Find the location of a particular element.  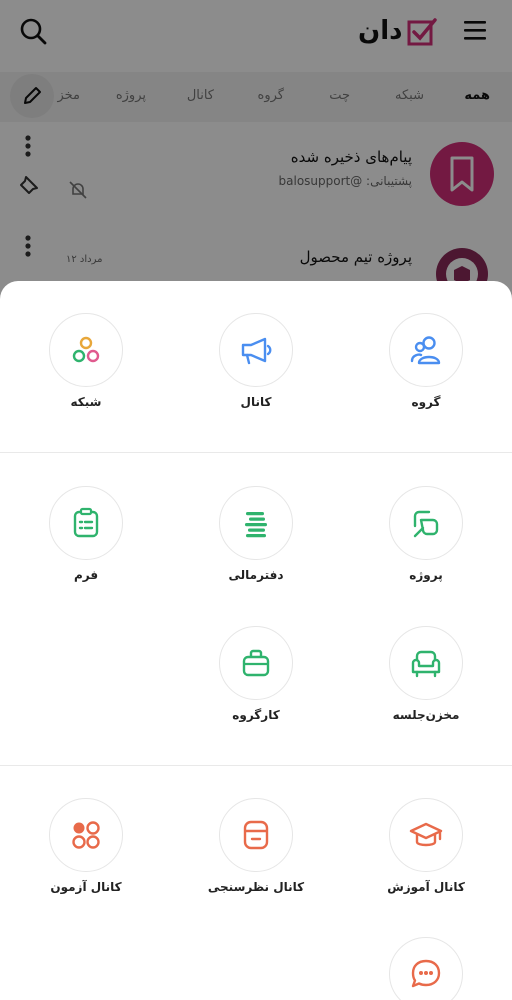

network-icon is located at coordinates (86, 349).